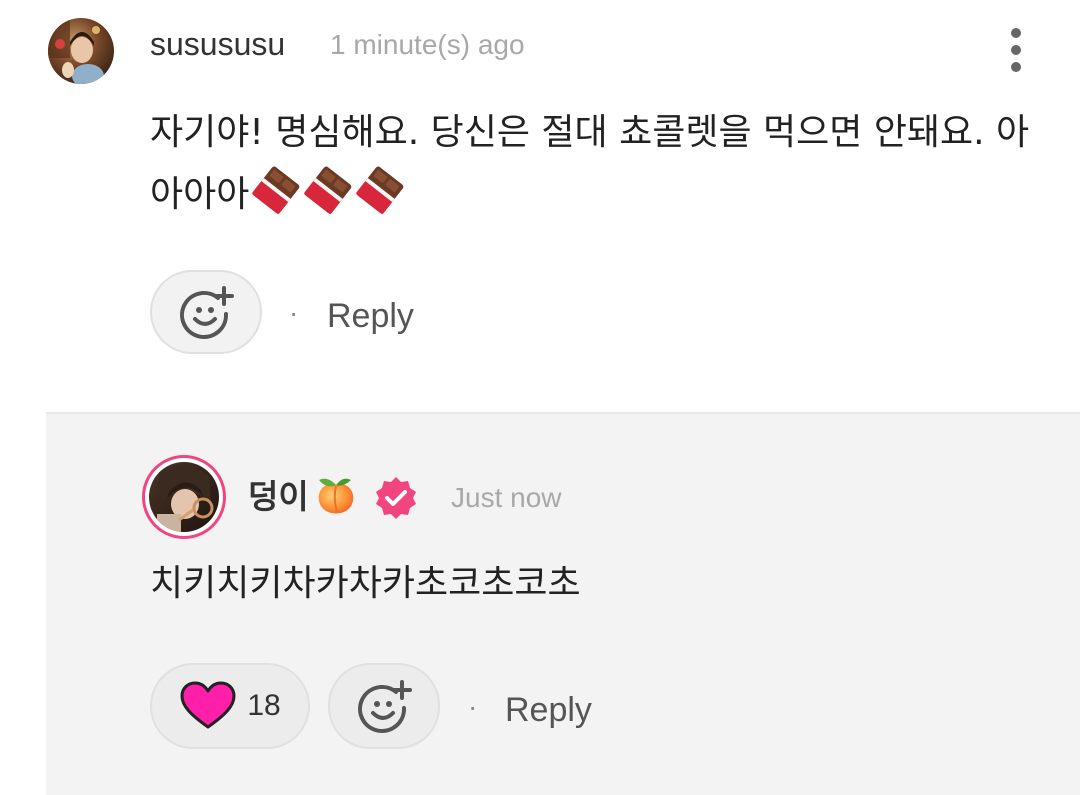 This screenshot has width=1080, height=795. What do you see at coordinates (278, 497) in the screenshot?
I see `reply-username: 덩이` at bounding box center [278, 497].